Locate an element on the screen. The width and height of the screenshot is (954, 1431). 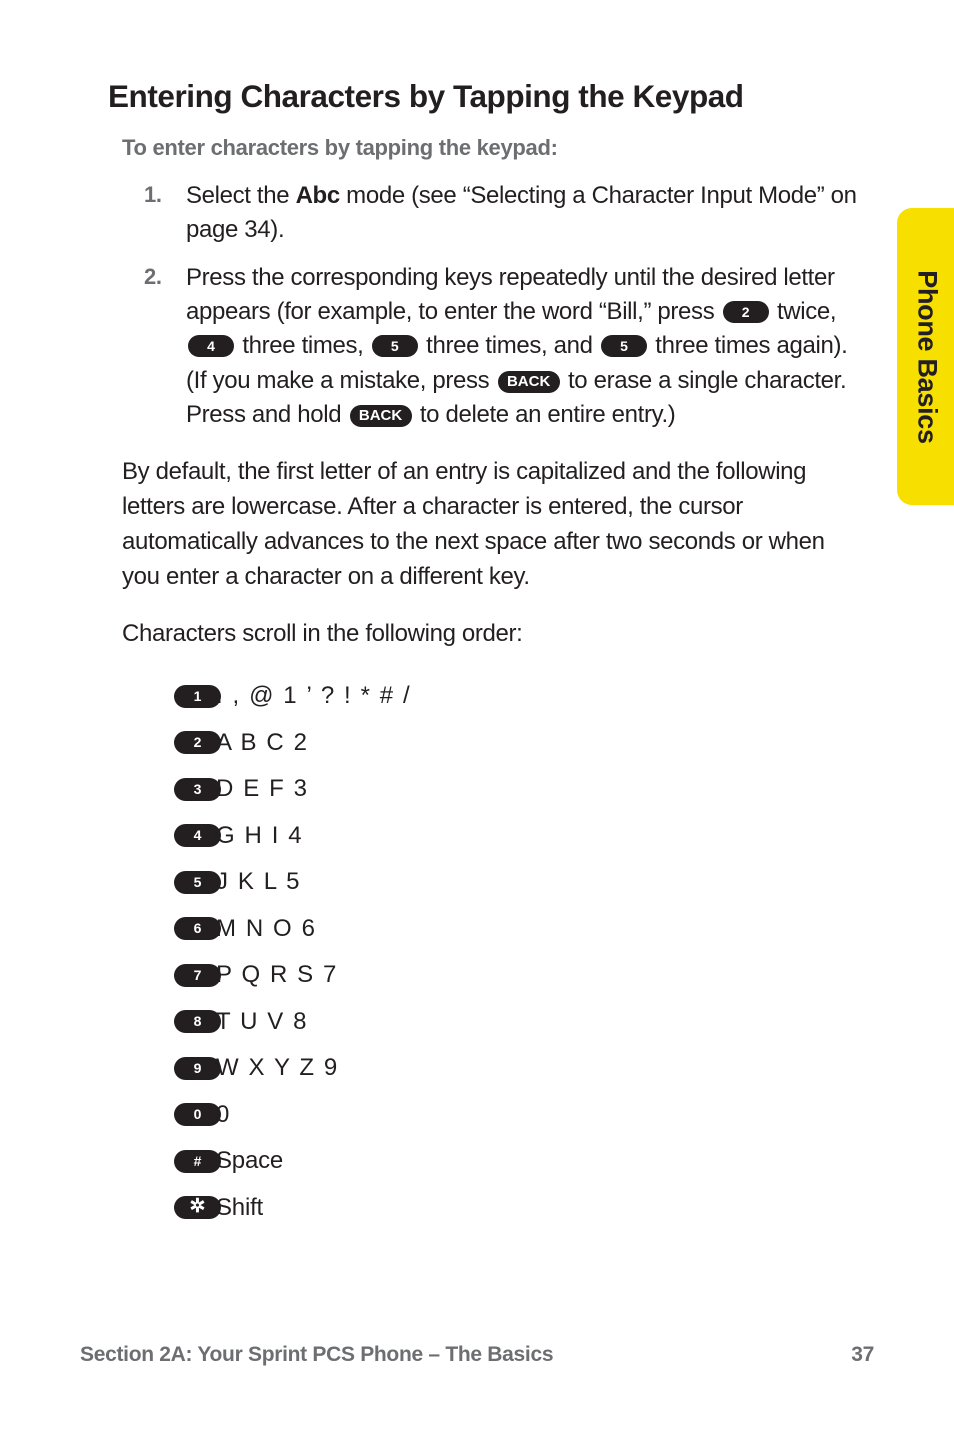
section-side-tab: Phone Basics is located at coordinates (925, 356).